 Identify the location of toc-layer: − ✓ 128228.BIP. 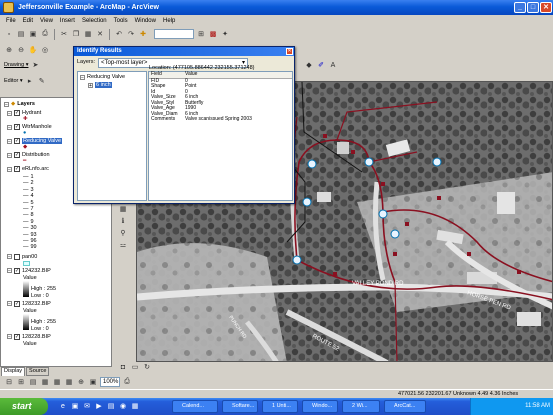
(29, 336).